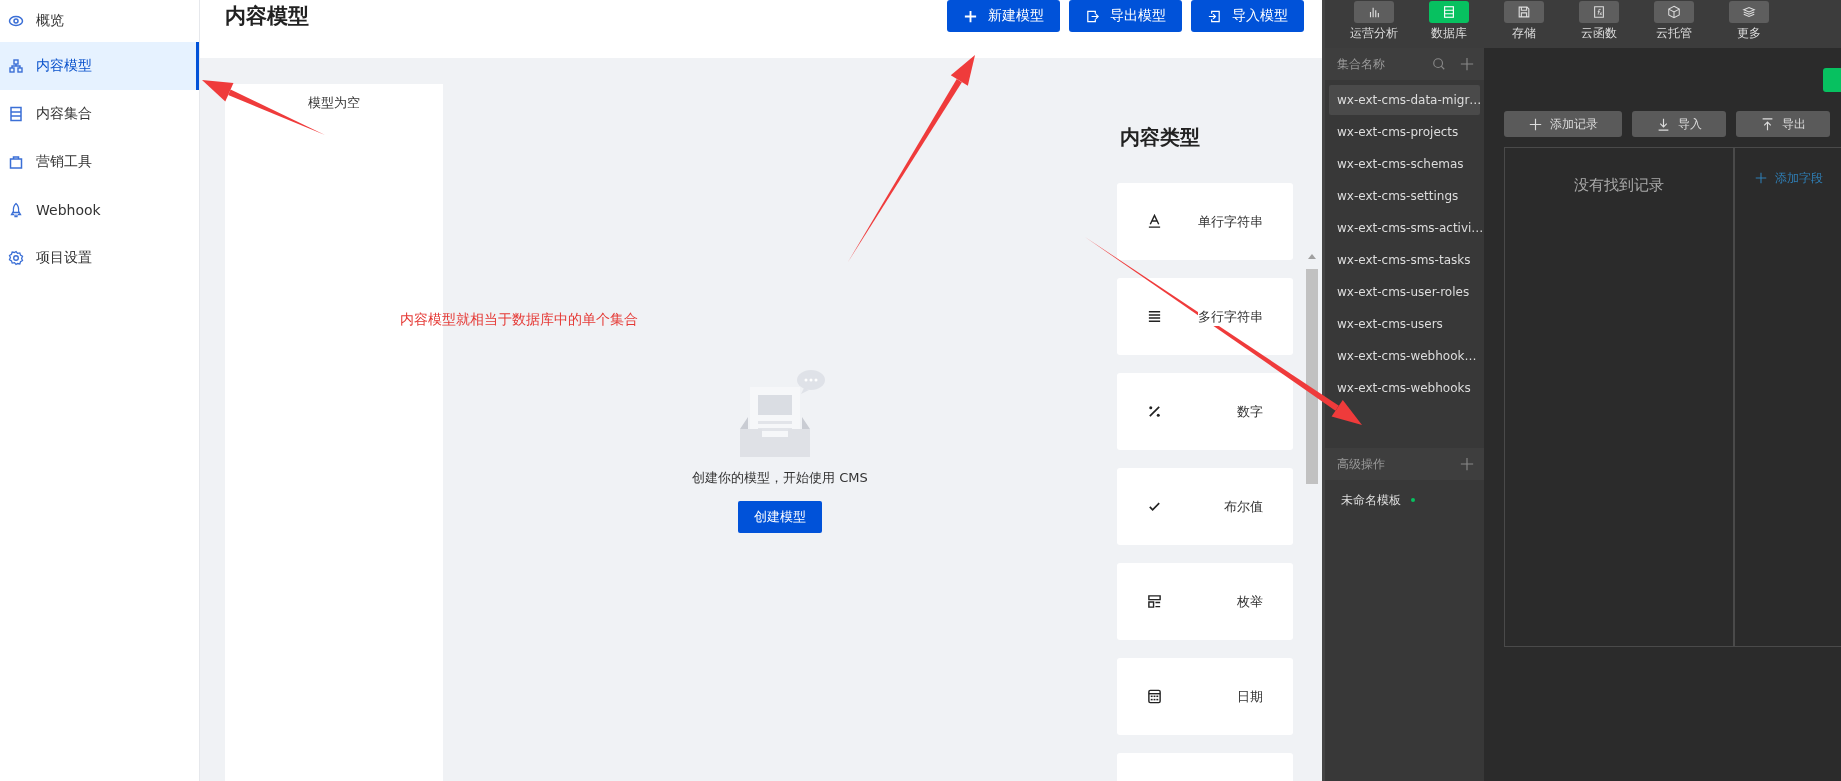 The height and width of the screenshot is (781, 1841). What do you see at coordinates (99, 258) in the screenshot?
I see `sidebar-item: 项目设置` at bounding box center [99, 258].